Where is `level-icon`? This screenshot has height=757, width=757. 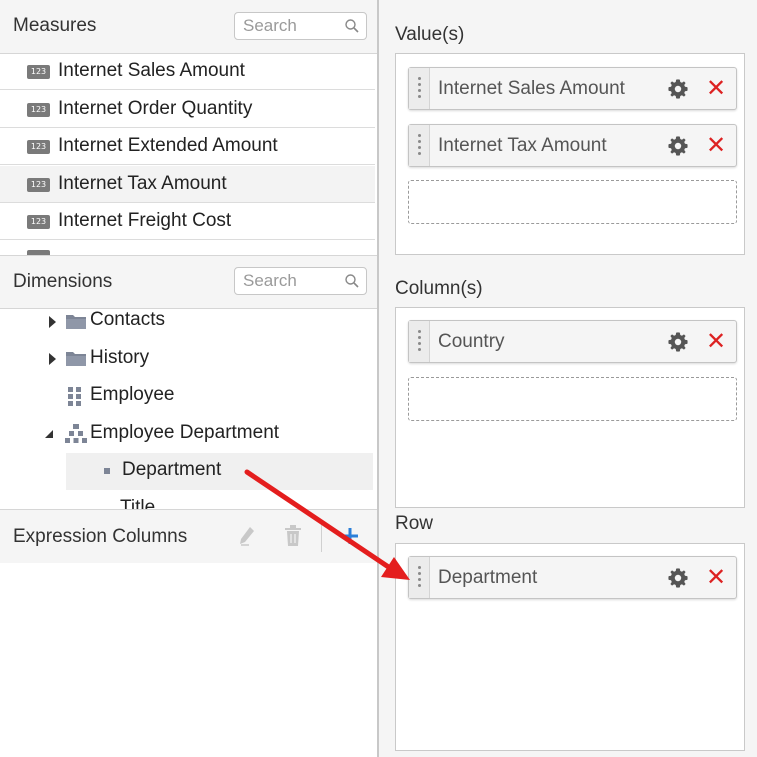 level-icon is located at coordinates (107, 471).